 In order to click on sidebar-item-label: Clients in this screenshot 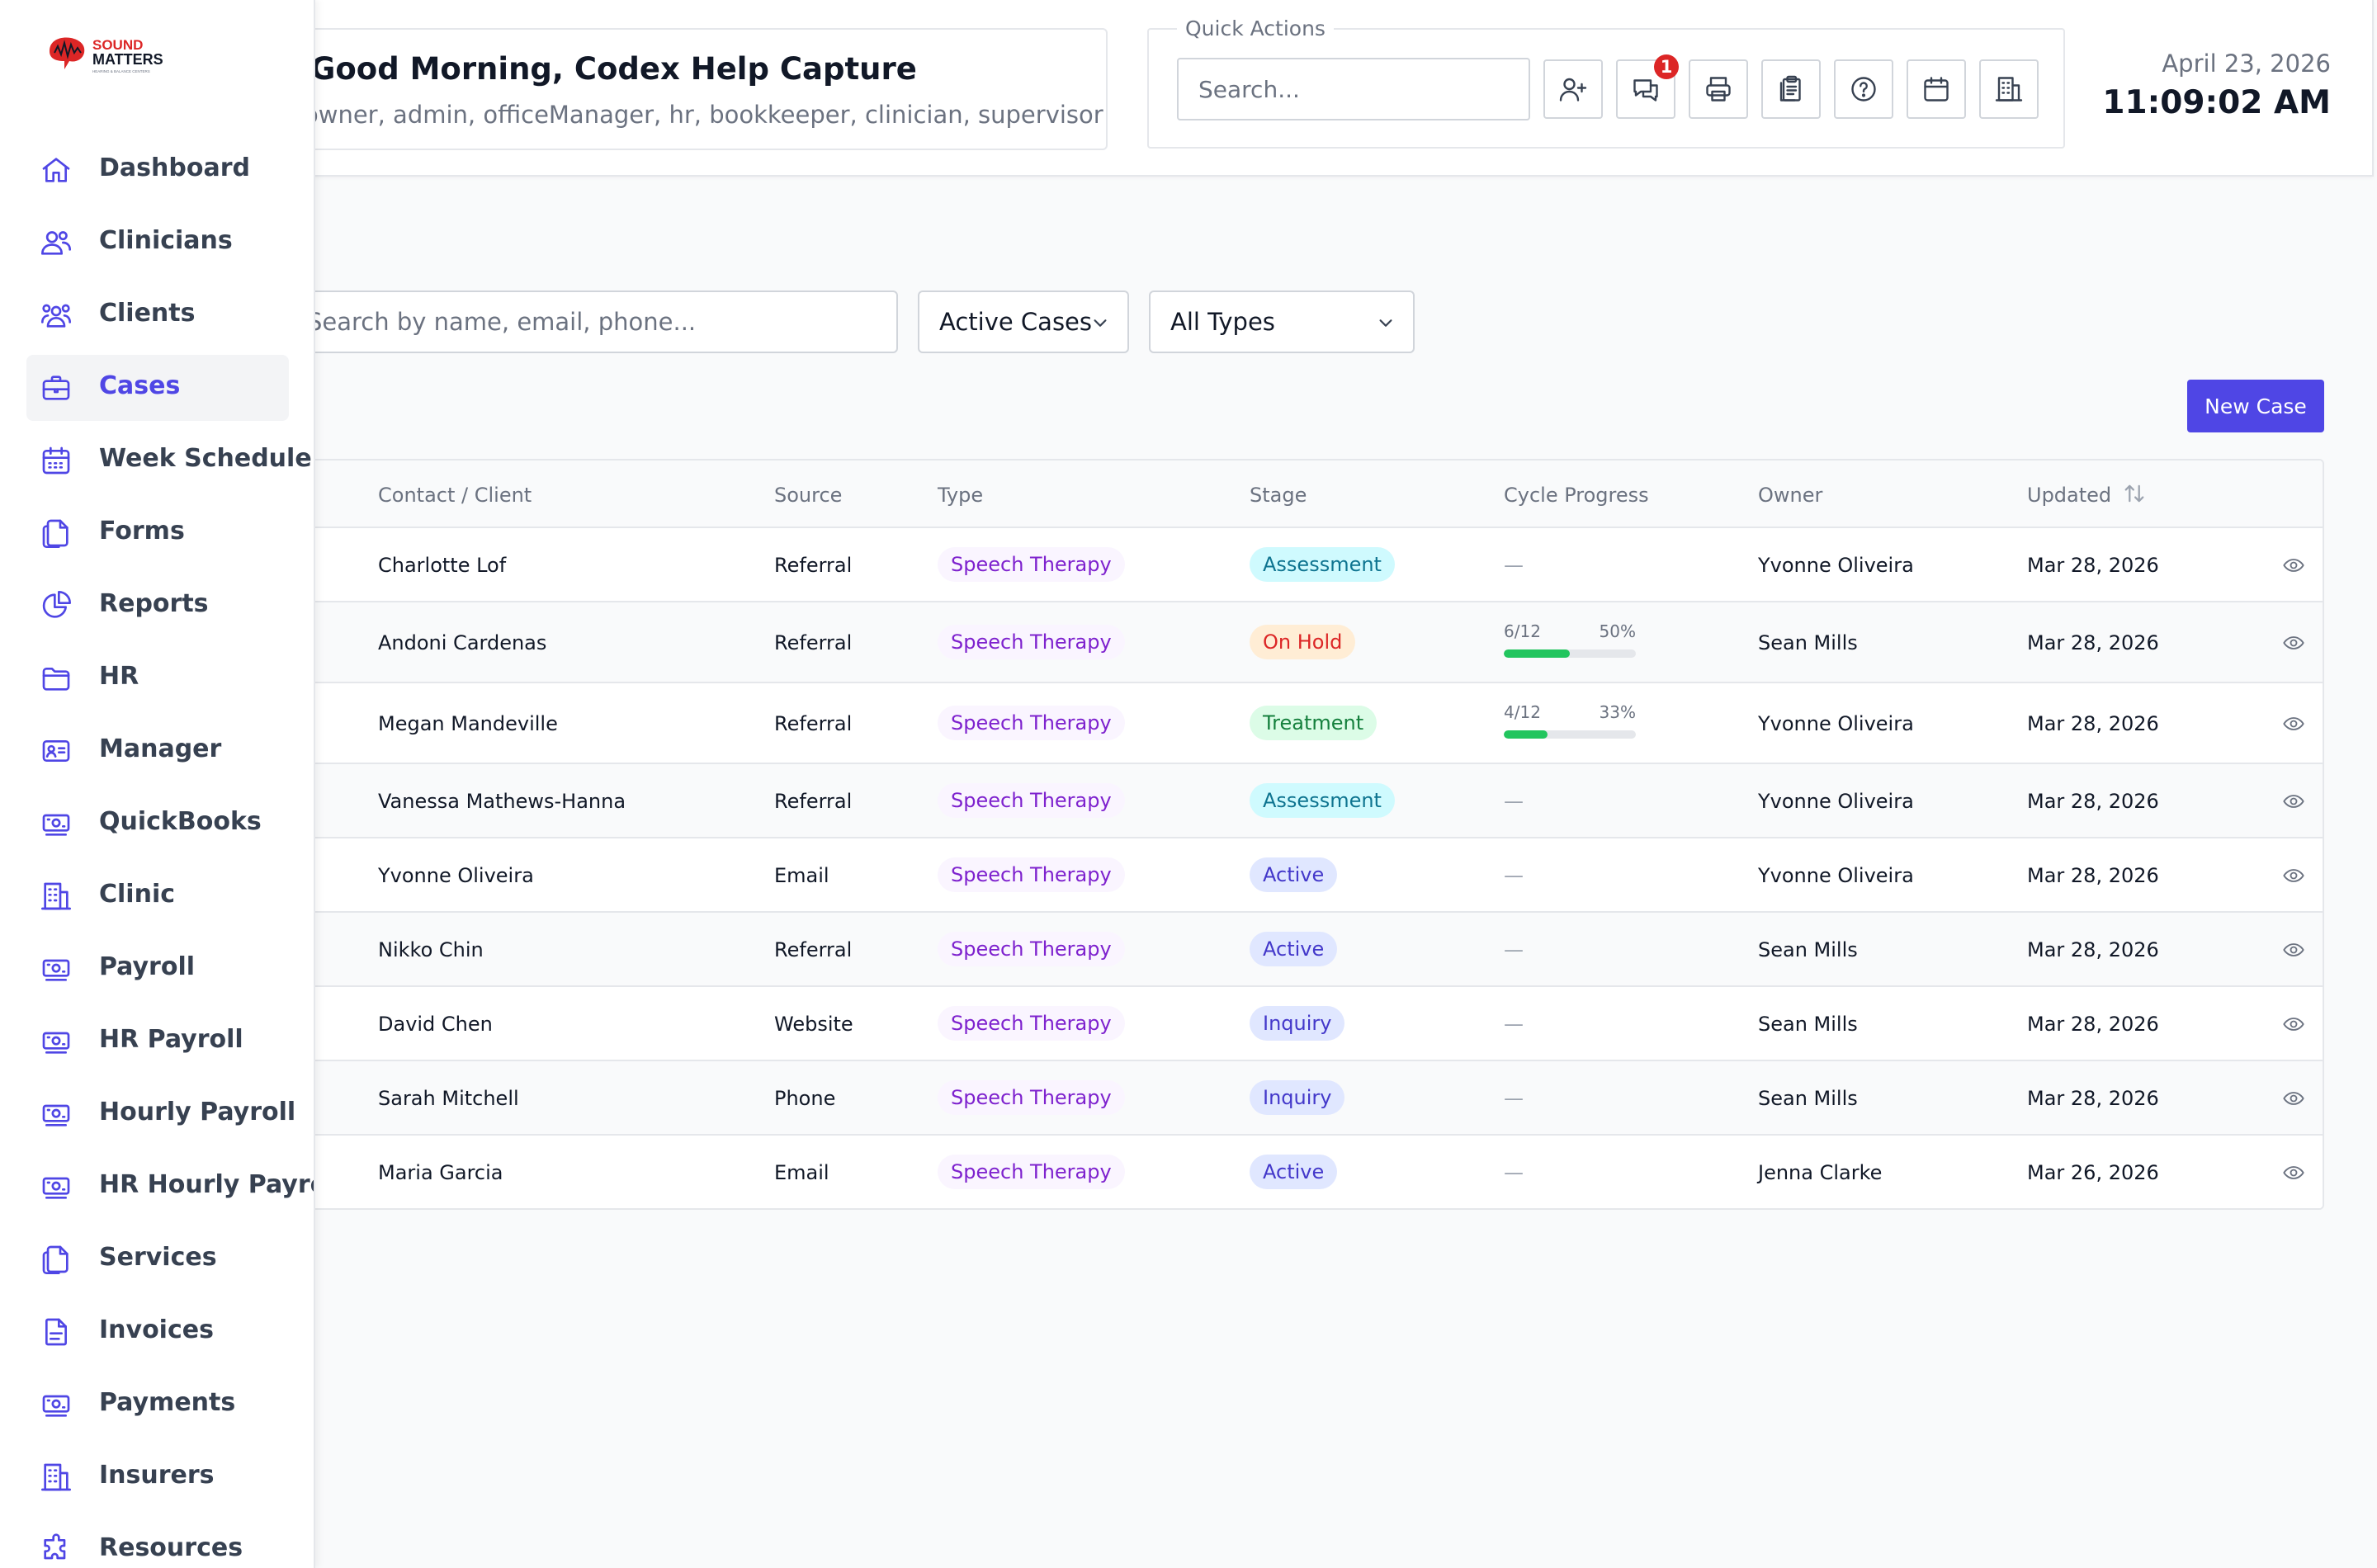, I will do `click(147, 313)`.